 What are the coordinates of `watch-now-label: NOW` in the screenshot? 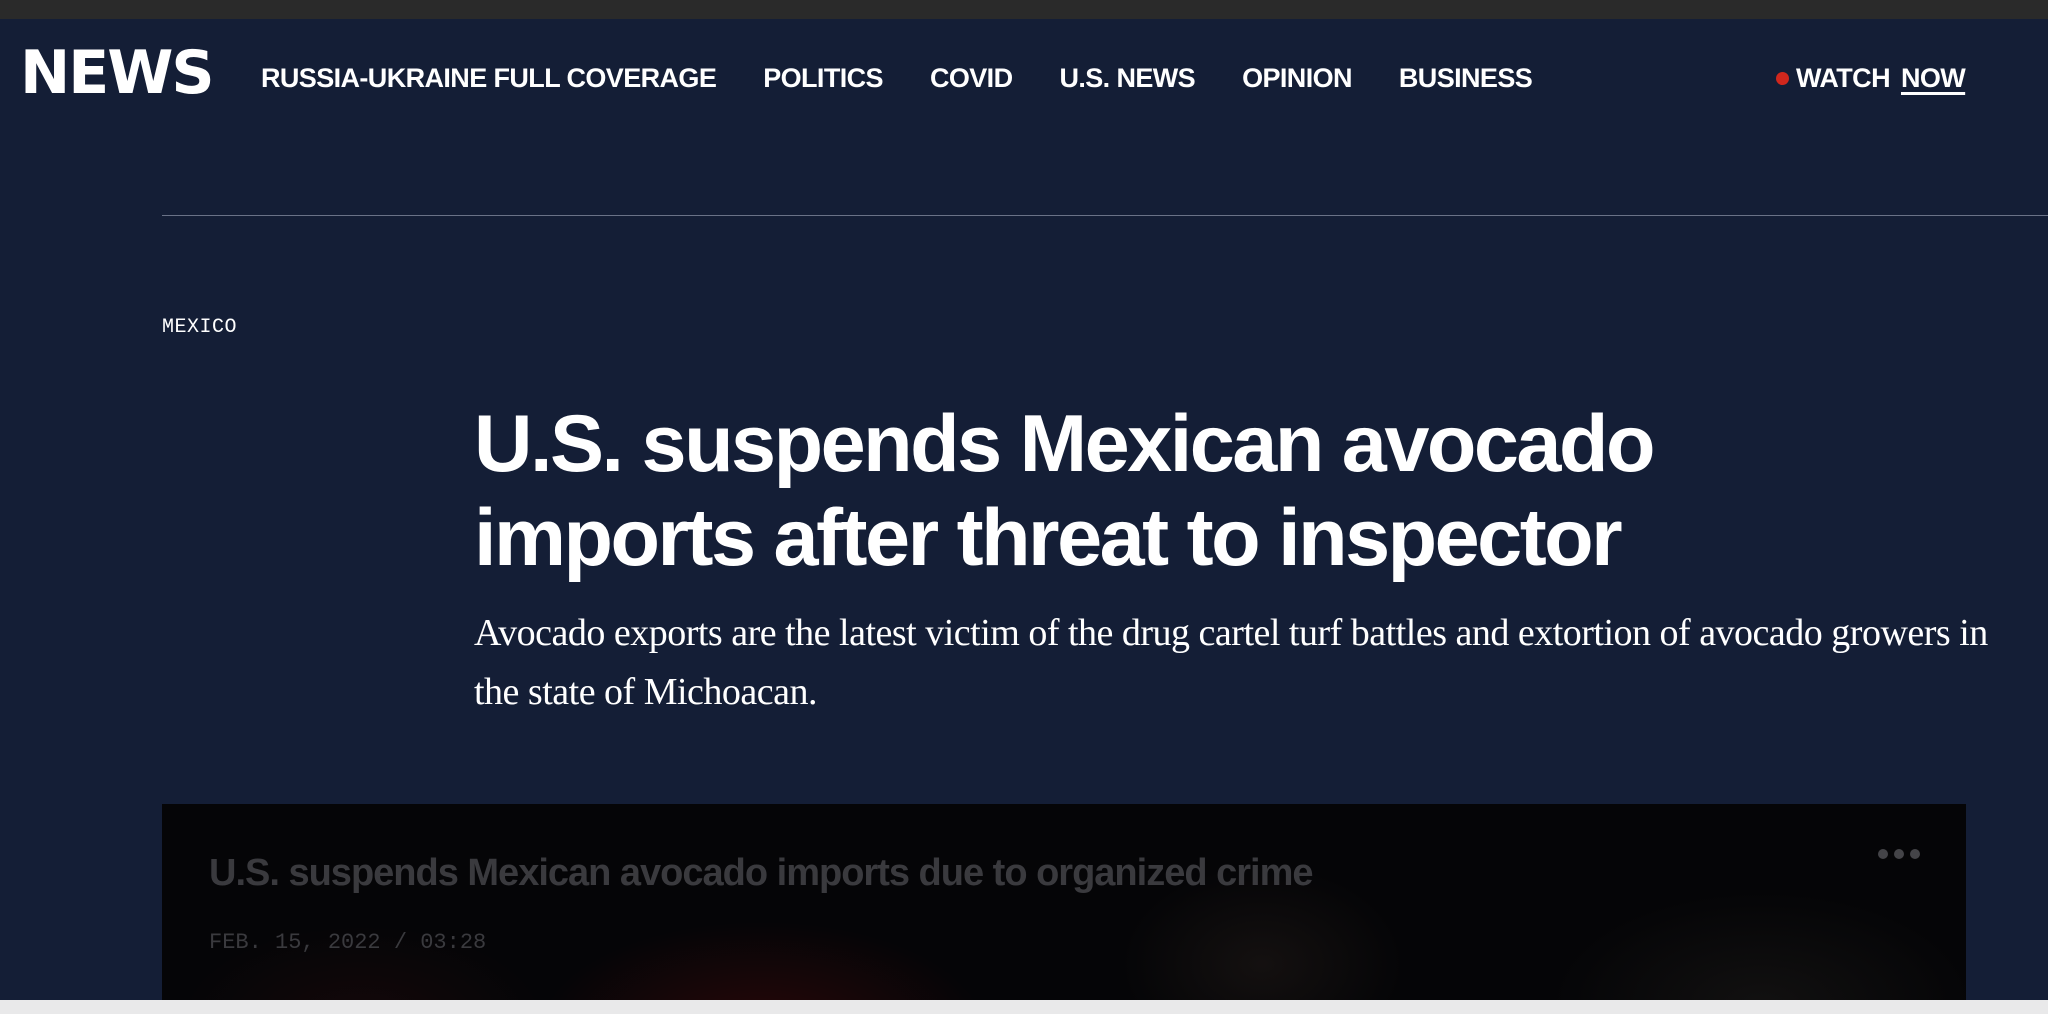 It's located at (1933, 78).